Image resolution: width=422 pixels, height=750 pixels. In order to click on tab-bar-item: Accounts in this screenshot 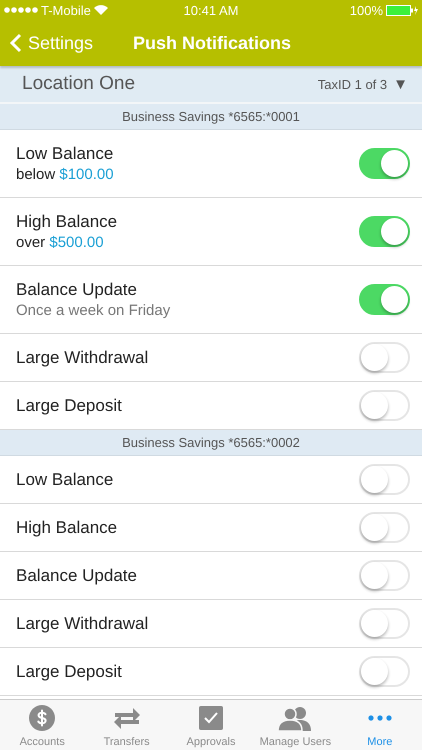, I will do `click(42, 725)`.